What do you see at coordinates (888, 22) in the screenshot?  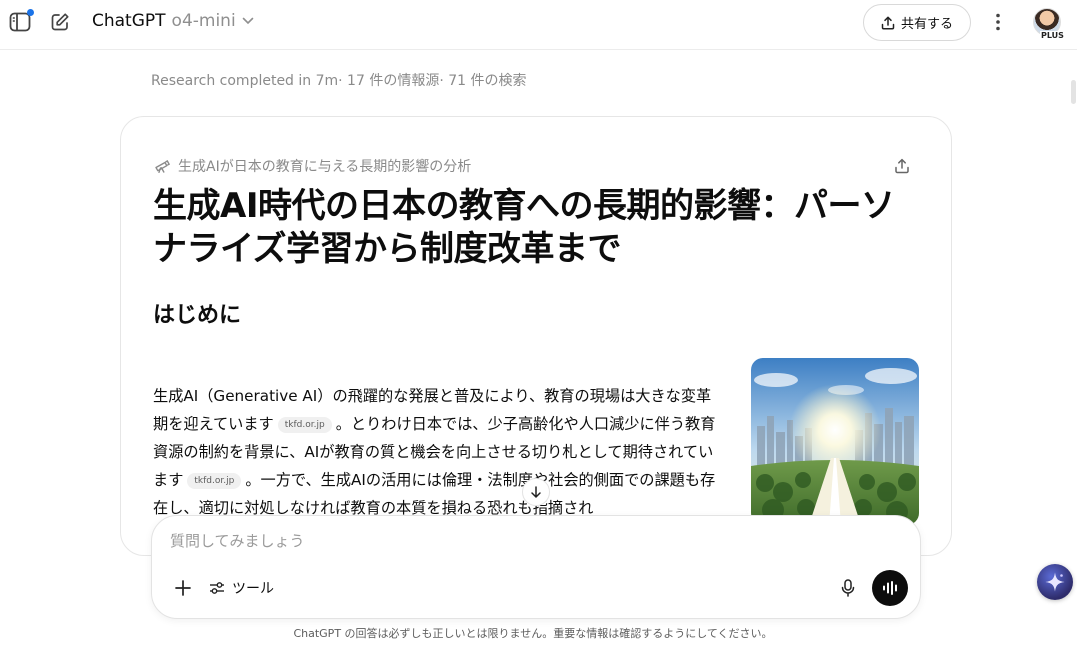 I see `upload-icon` at bounding box center [888, 22].